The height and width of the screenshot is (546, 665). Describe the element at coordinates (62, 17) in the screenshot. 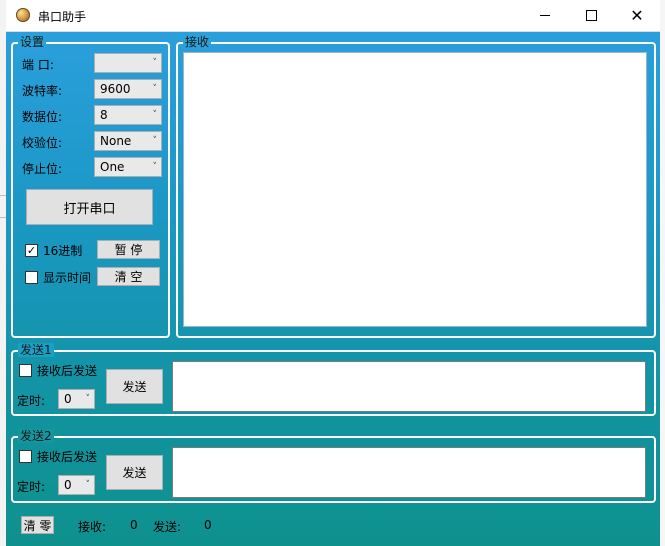

I see `window-title: 串口助手` at that location.